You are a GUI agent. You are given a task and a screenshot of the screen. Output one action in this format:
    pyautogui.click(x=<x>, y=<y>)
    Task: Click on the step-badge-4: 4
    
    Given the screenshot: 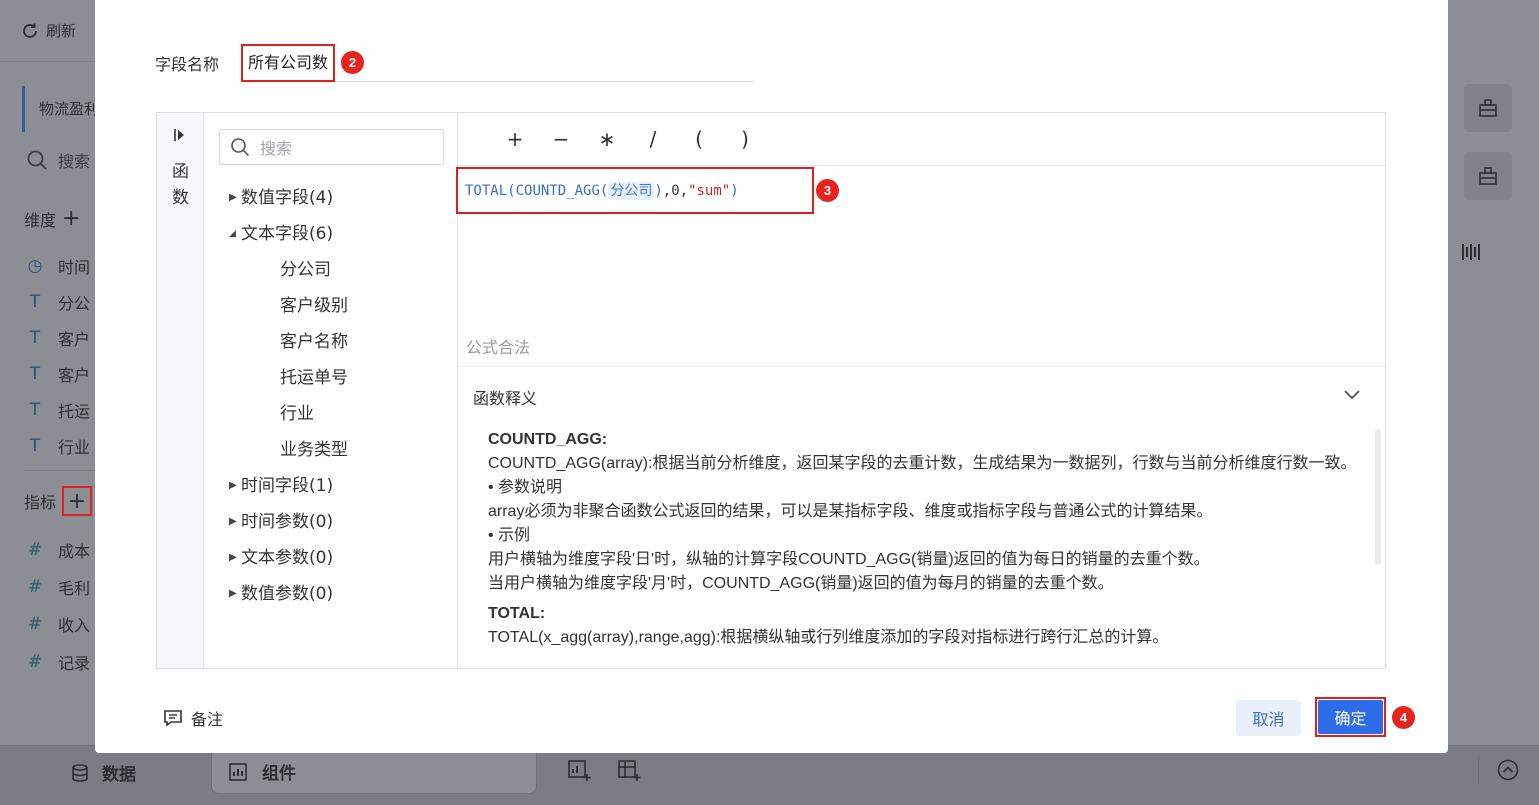 What is the action you would take?
    pyautogui.click(x=1403, y=717)
    